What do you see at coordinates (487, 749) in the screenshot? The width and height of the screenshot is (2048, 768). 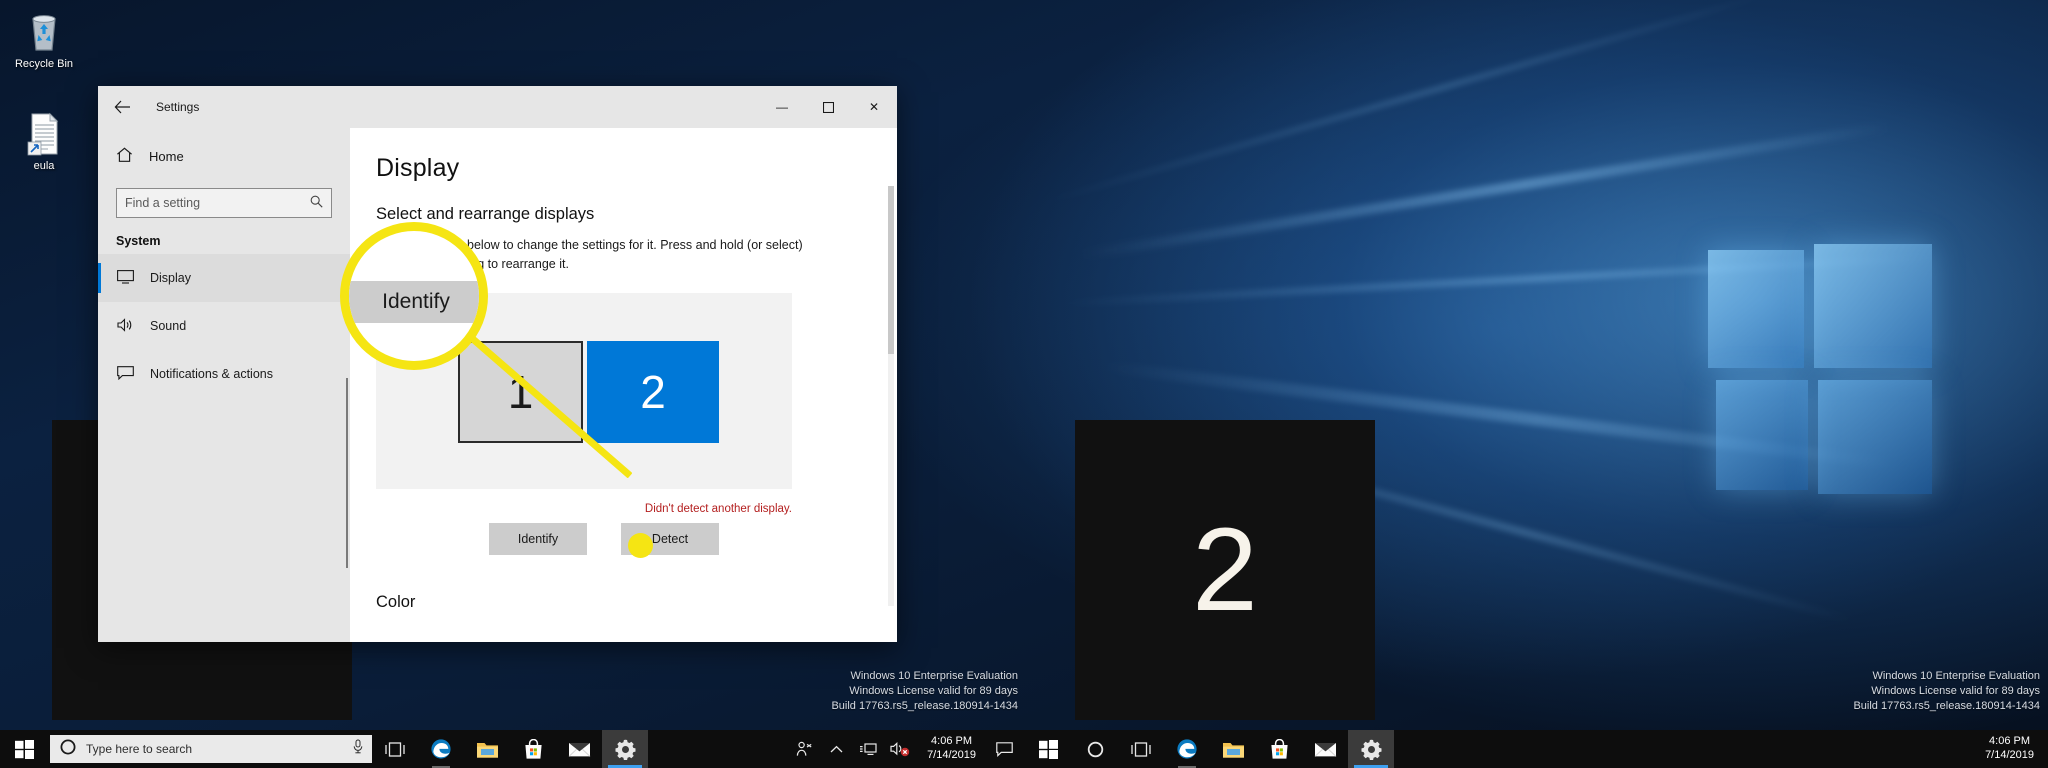 I see `taskbar-app-file-explorer` at bounding box center [487, 749].